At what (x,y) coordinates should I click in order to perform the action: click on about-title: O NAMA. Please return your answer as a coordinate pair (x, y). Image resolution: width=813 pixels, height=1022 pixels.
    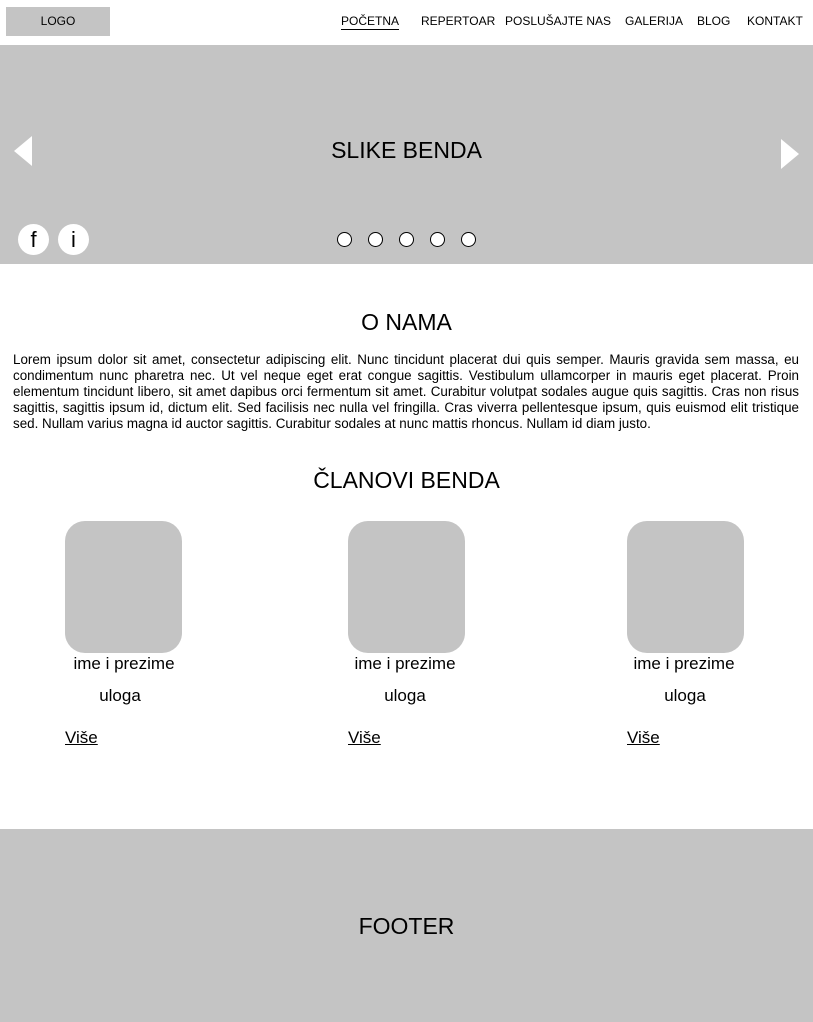
    Looking at the image, I should click on (406, 322).